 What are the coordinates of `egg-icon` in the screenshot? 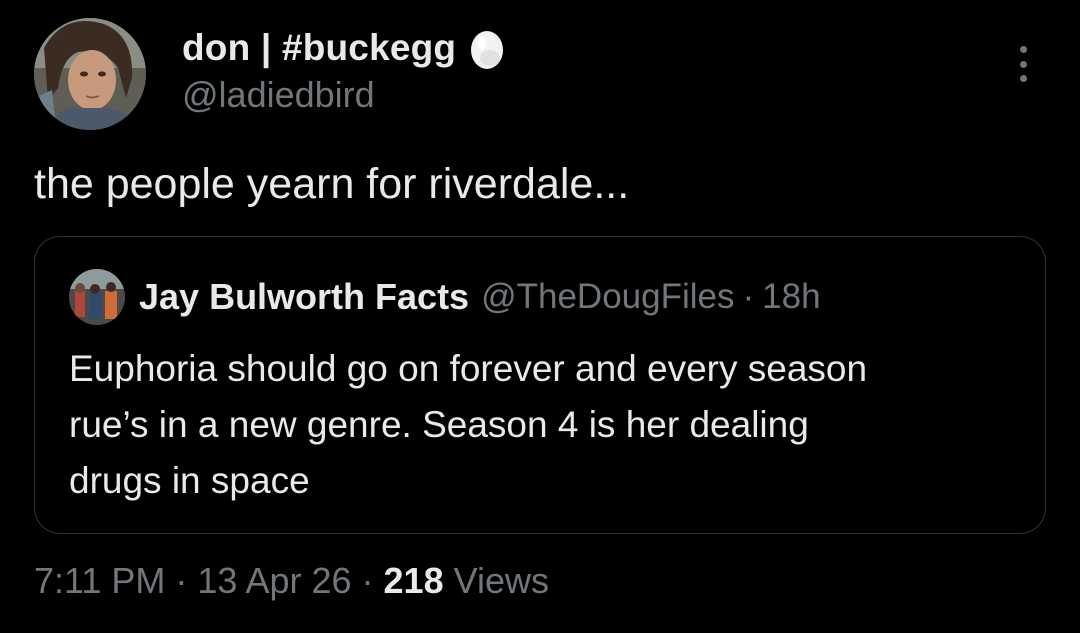 It's located at (487, 48).